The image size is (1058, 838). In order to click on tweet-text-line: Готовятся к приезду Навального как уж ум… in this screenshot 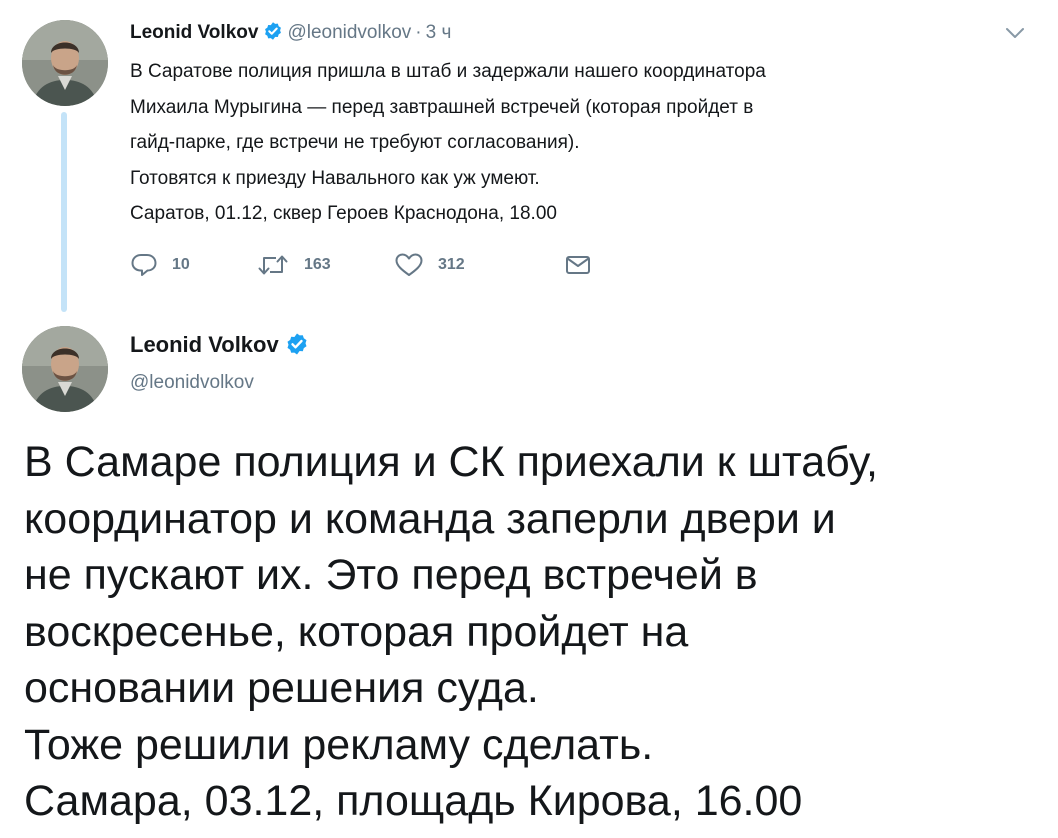, I will do `click(335, 178)`.